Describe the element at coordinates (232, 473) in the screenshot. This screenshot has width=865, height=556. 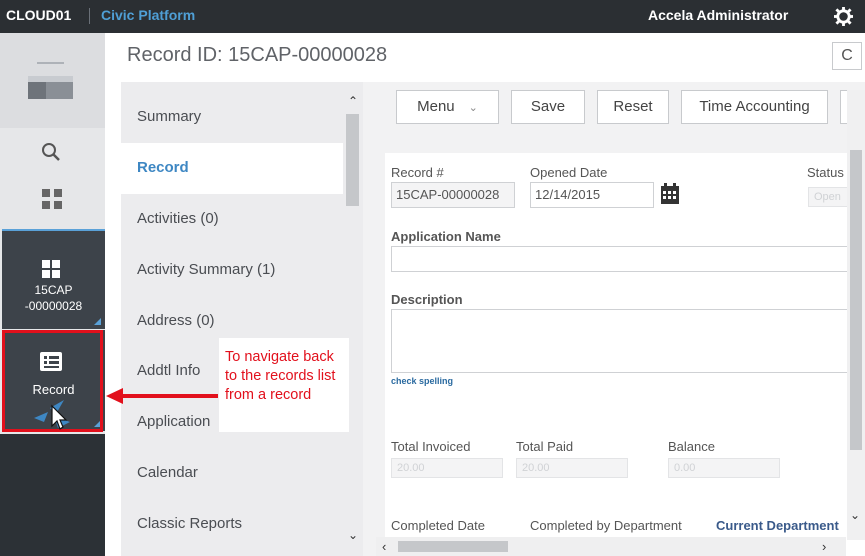
I see `section-calendar: Calendar` at that location.